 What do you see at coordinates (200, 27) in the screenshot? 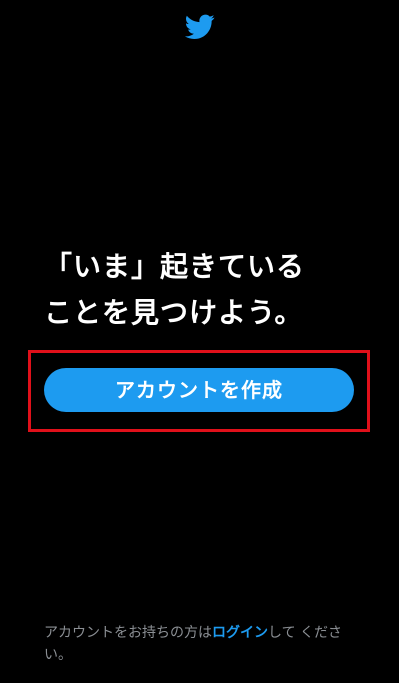
I see `twitter-bird-icon` at bounding box center [200, 27].